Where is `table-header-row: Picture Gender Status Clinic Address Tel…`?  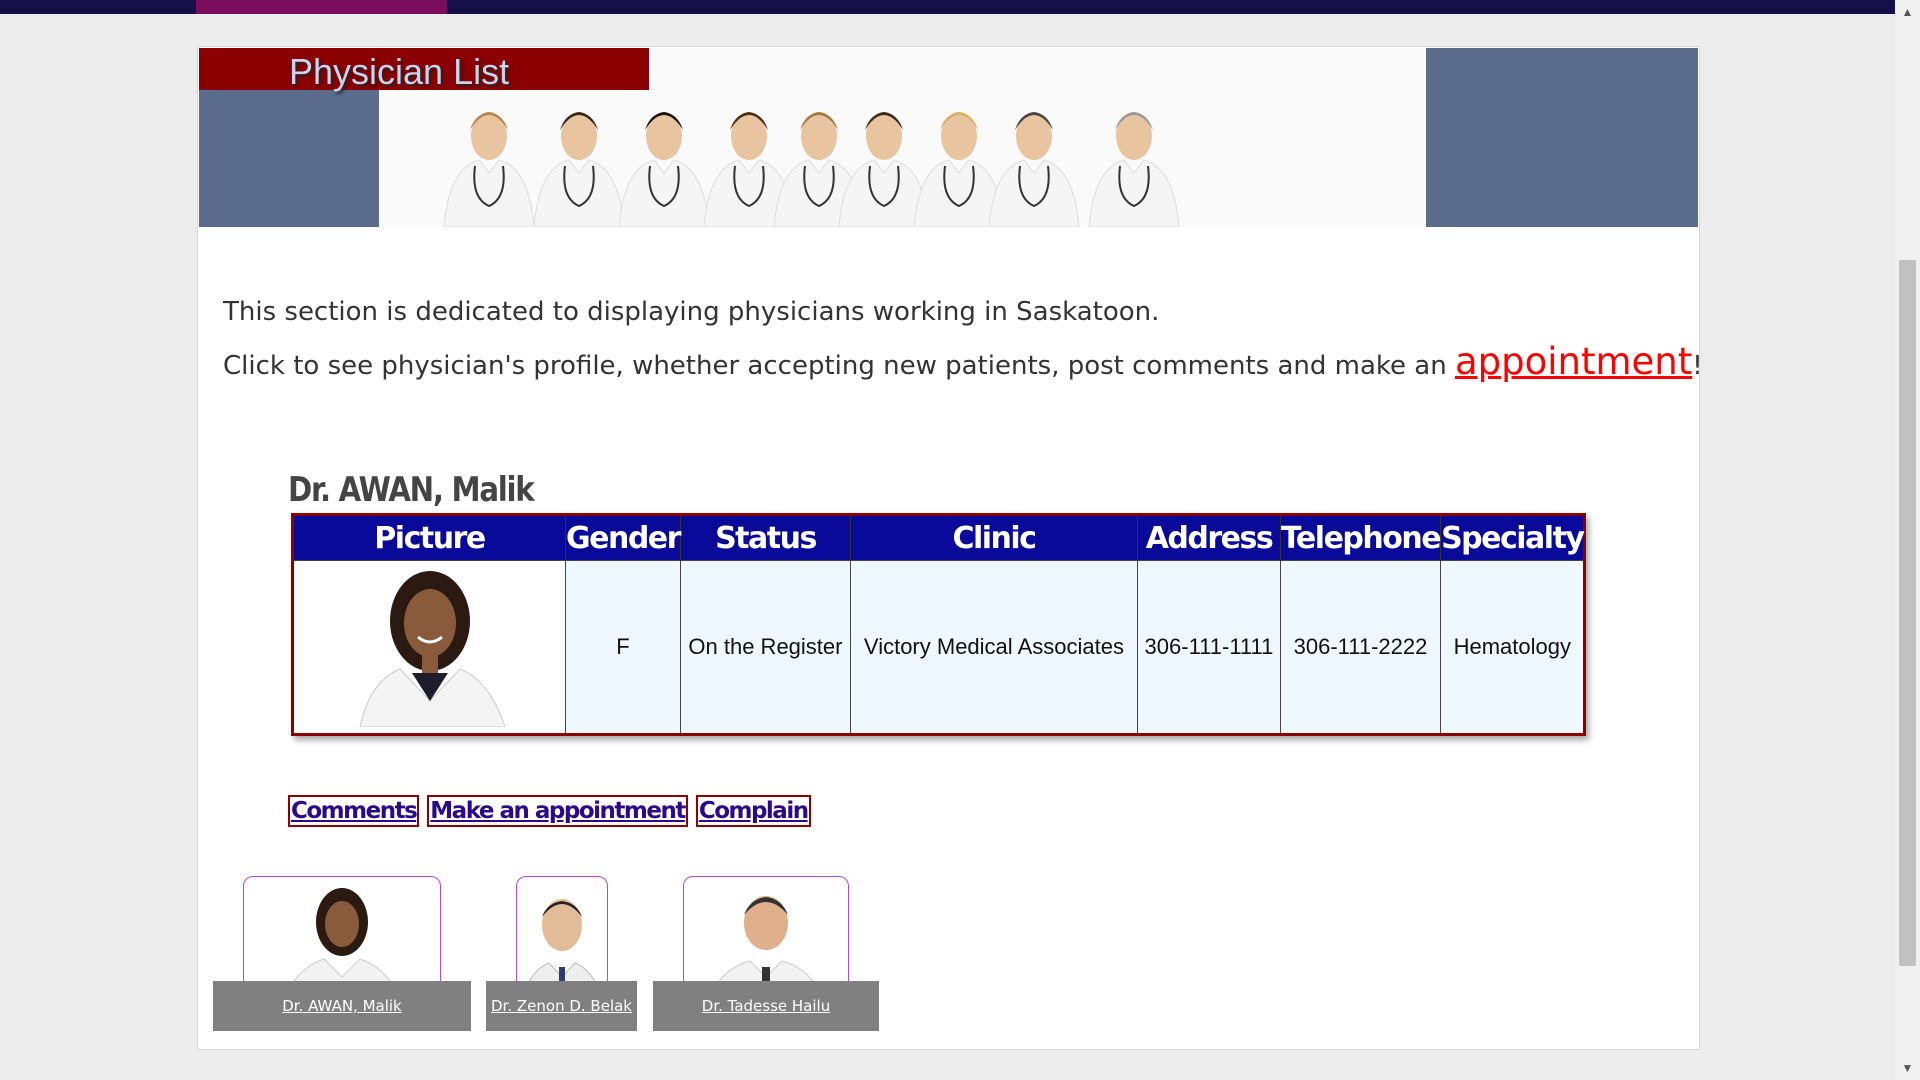 table-header-row: Picture Gender Status Clinic Address Tel… is located at coordinates (939, 537).